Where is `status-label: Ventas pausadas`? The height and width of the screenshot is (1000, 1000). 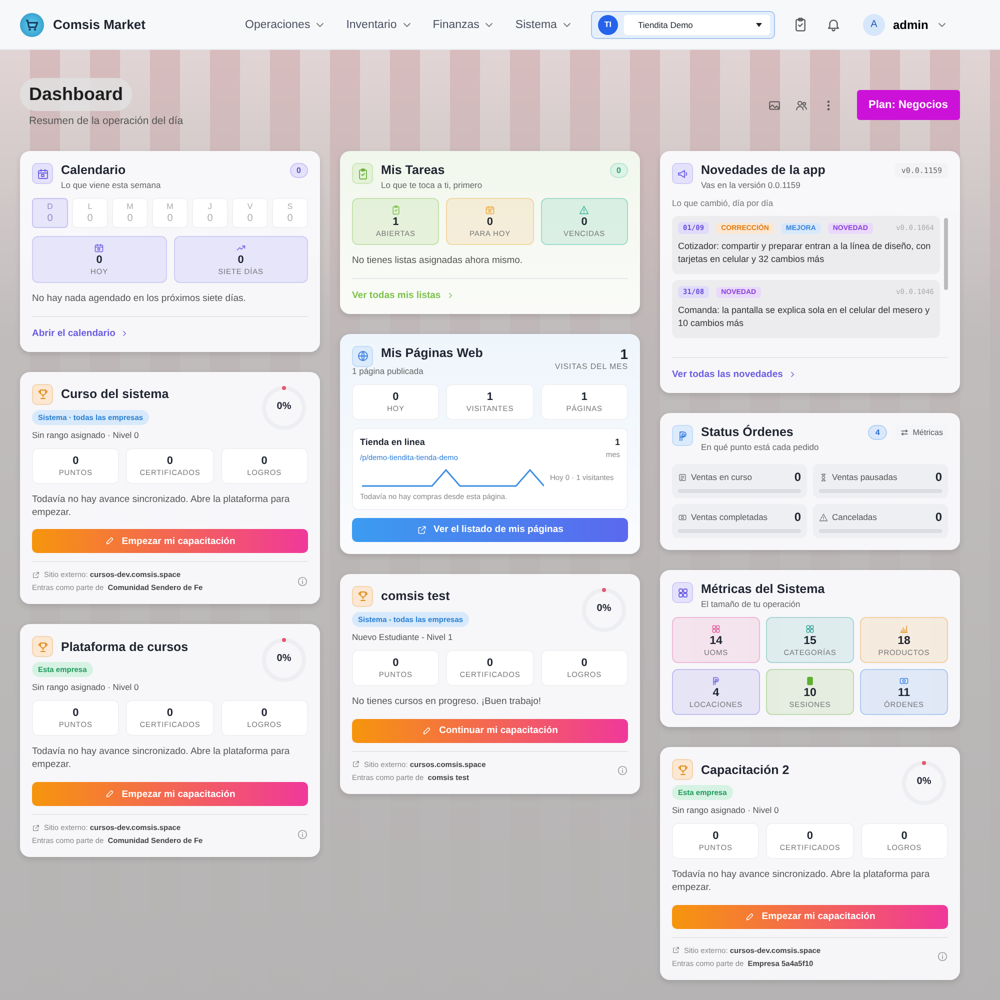 status-label: Ventas pausadas is located at coordinates (865, 477).